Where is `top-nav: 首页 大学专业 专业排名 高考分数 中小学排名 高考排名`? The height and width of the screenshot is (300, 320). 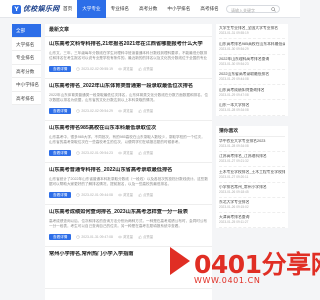
top-nav: 首页 大学专业 专业排名 高考分数 中小学排名 高考排名 is located at coordinates (141, 9).